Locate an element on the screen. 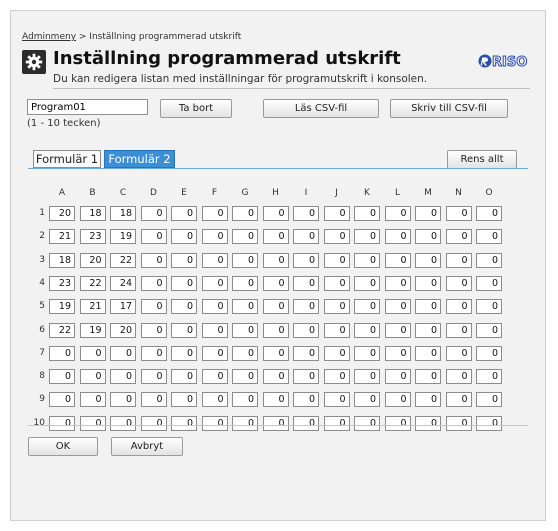  ok-button: OK is located at coordinates (63, 446).